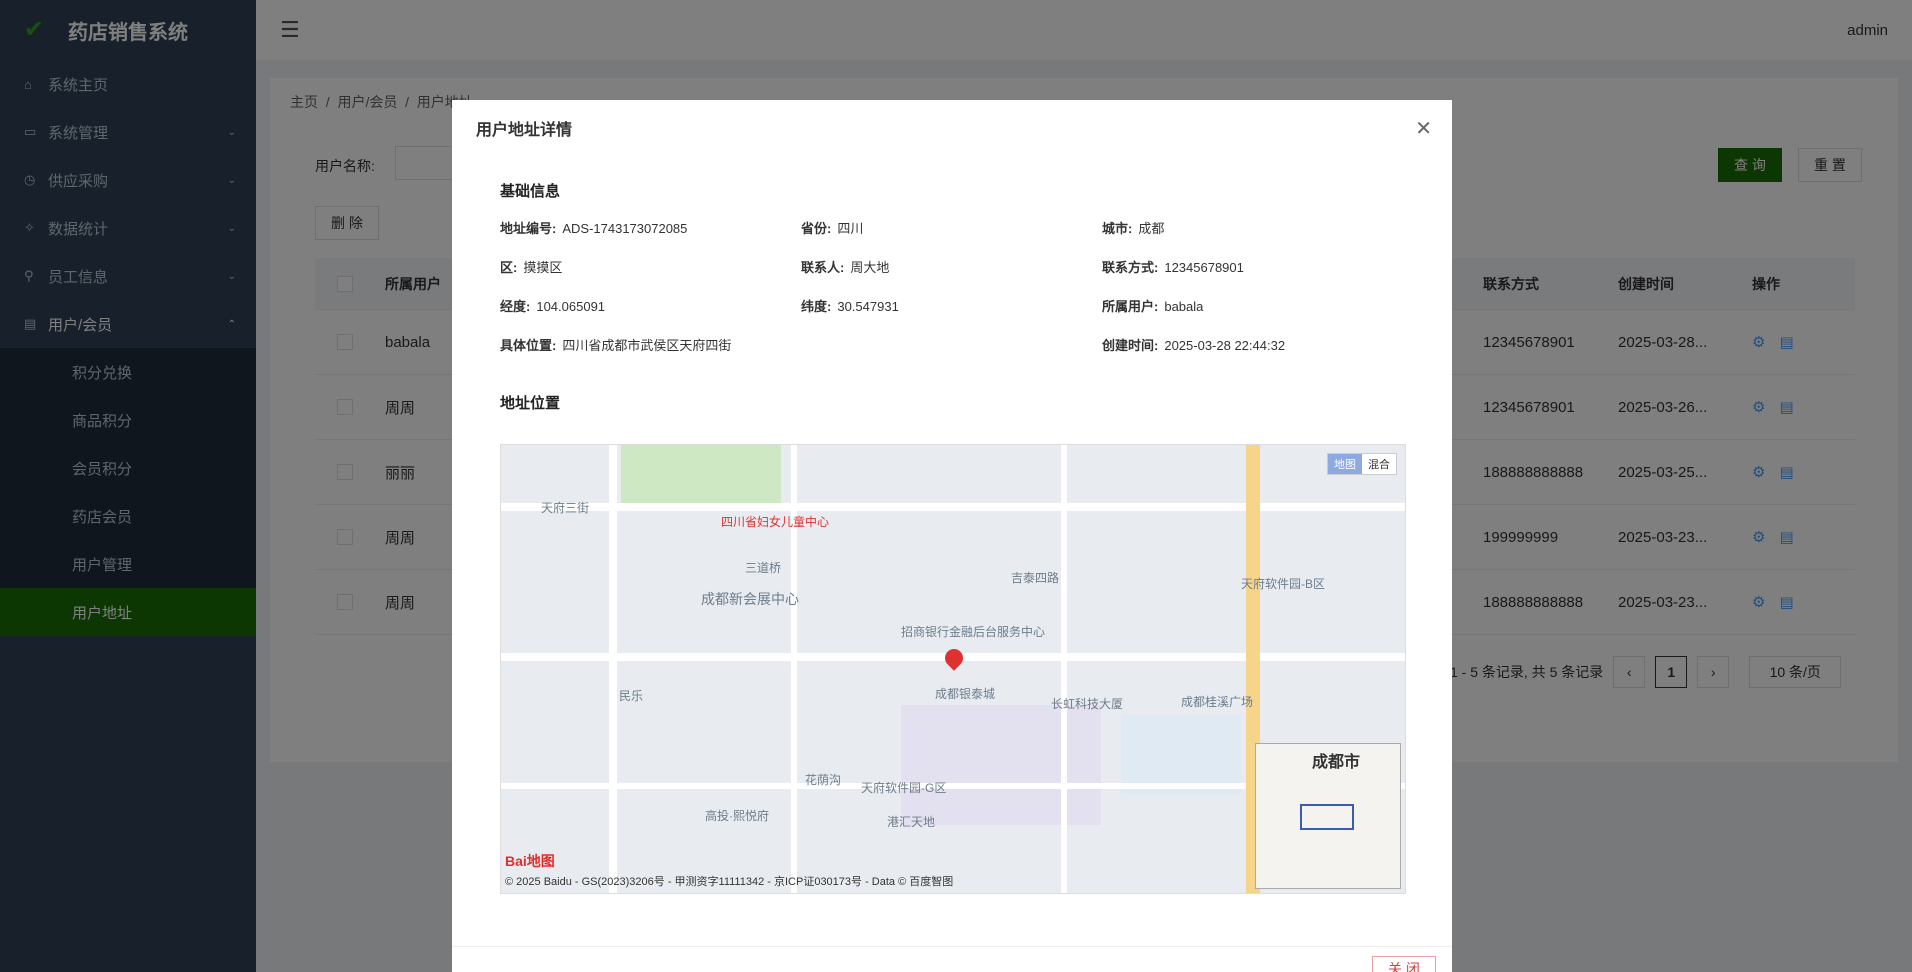 Image resolution: width=1912 pixels, height=972 pixels. Describe the element at coordinates (594, 228) in the screenshot. I see `field-code: 地址编号: ADS-1743173072085` at that location.